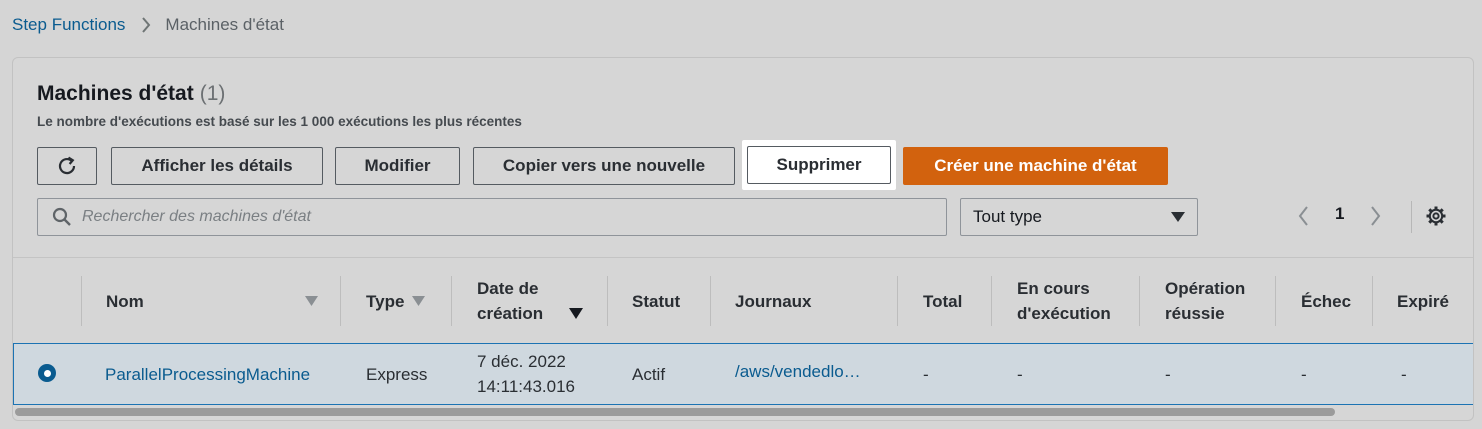 This screenshot has width=1482, height=429. What do you see at coordinates (1326, 301) in the screenshot?
I see `column-header-failed: Échec` at bounding box center [1326, 301].